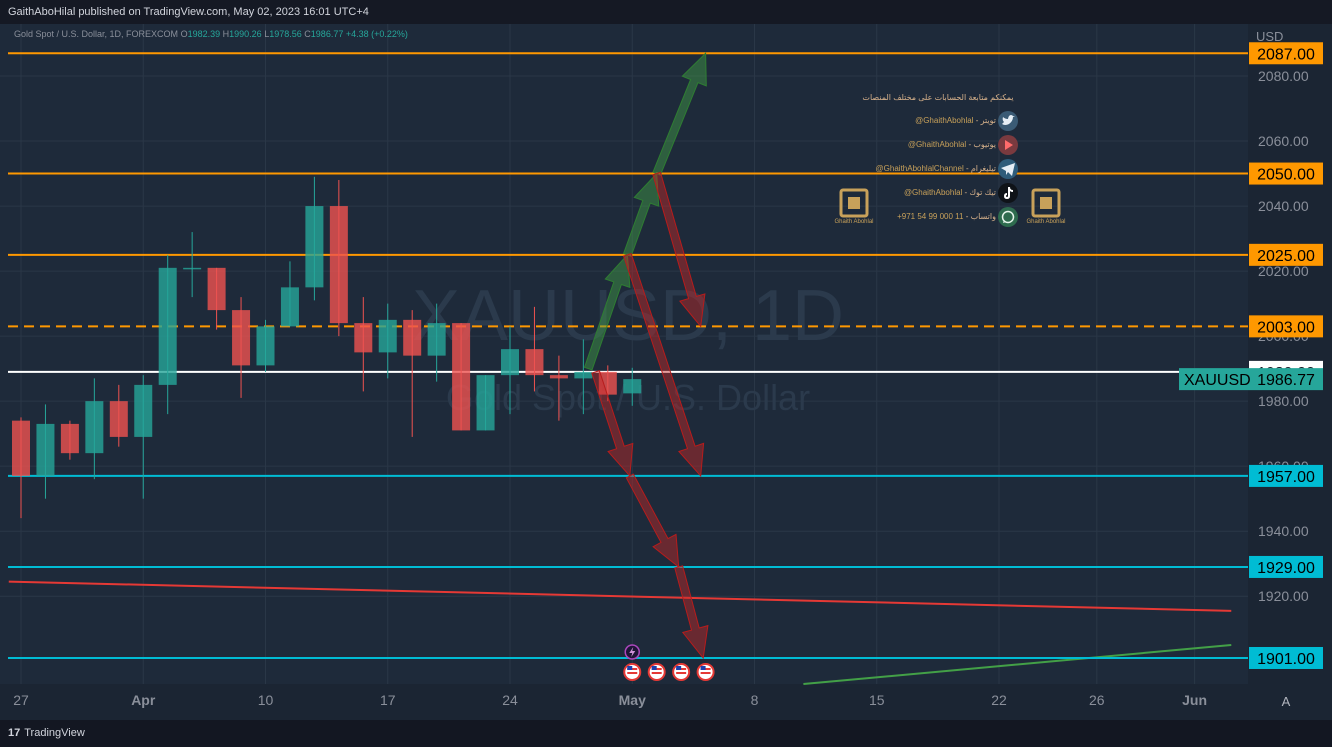  I want to click on price-tag-label: 2087.00, so click(1286, 54).